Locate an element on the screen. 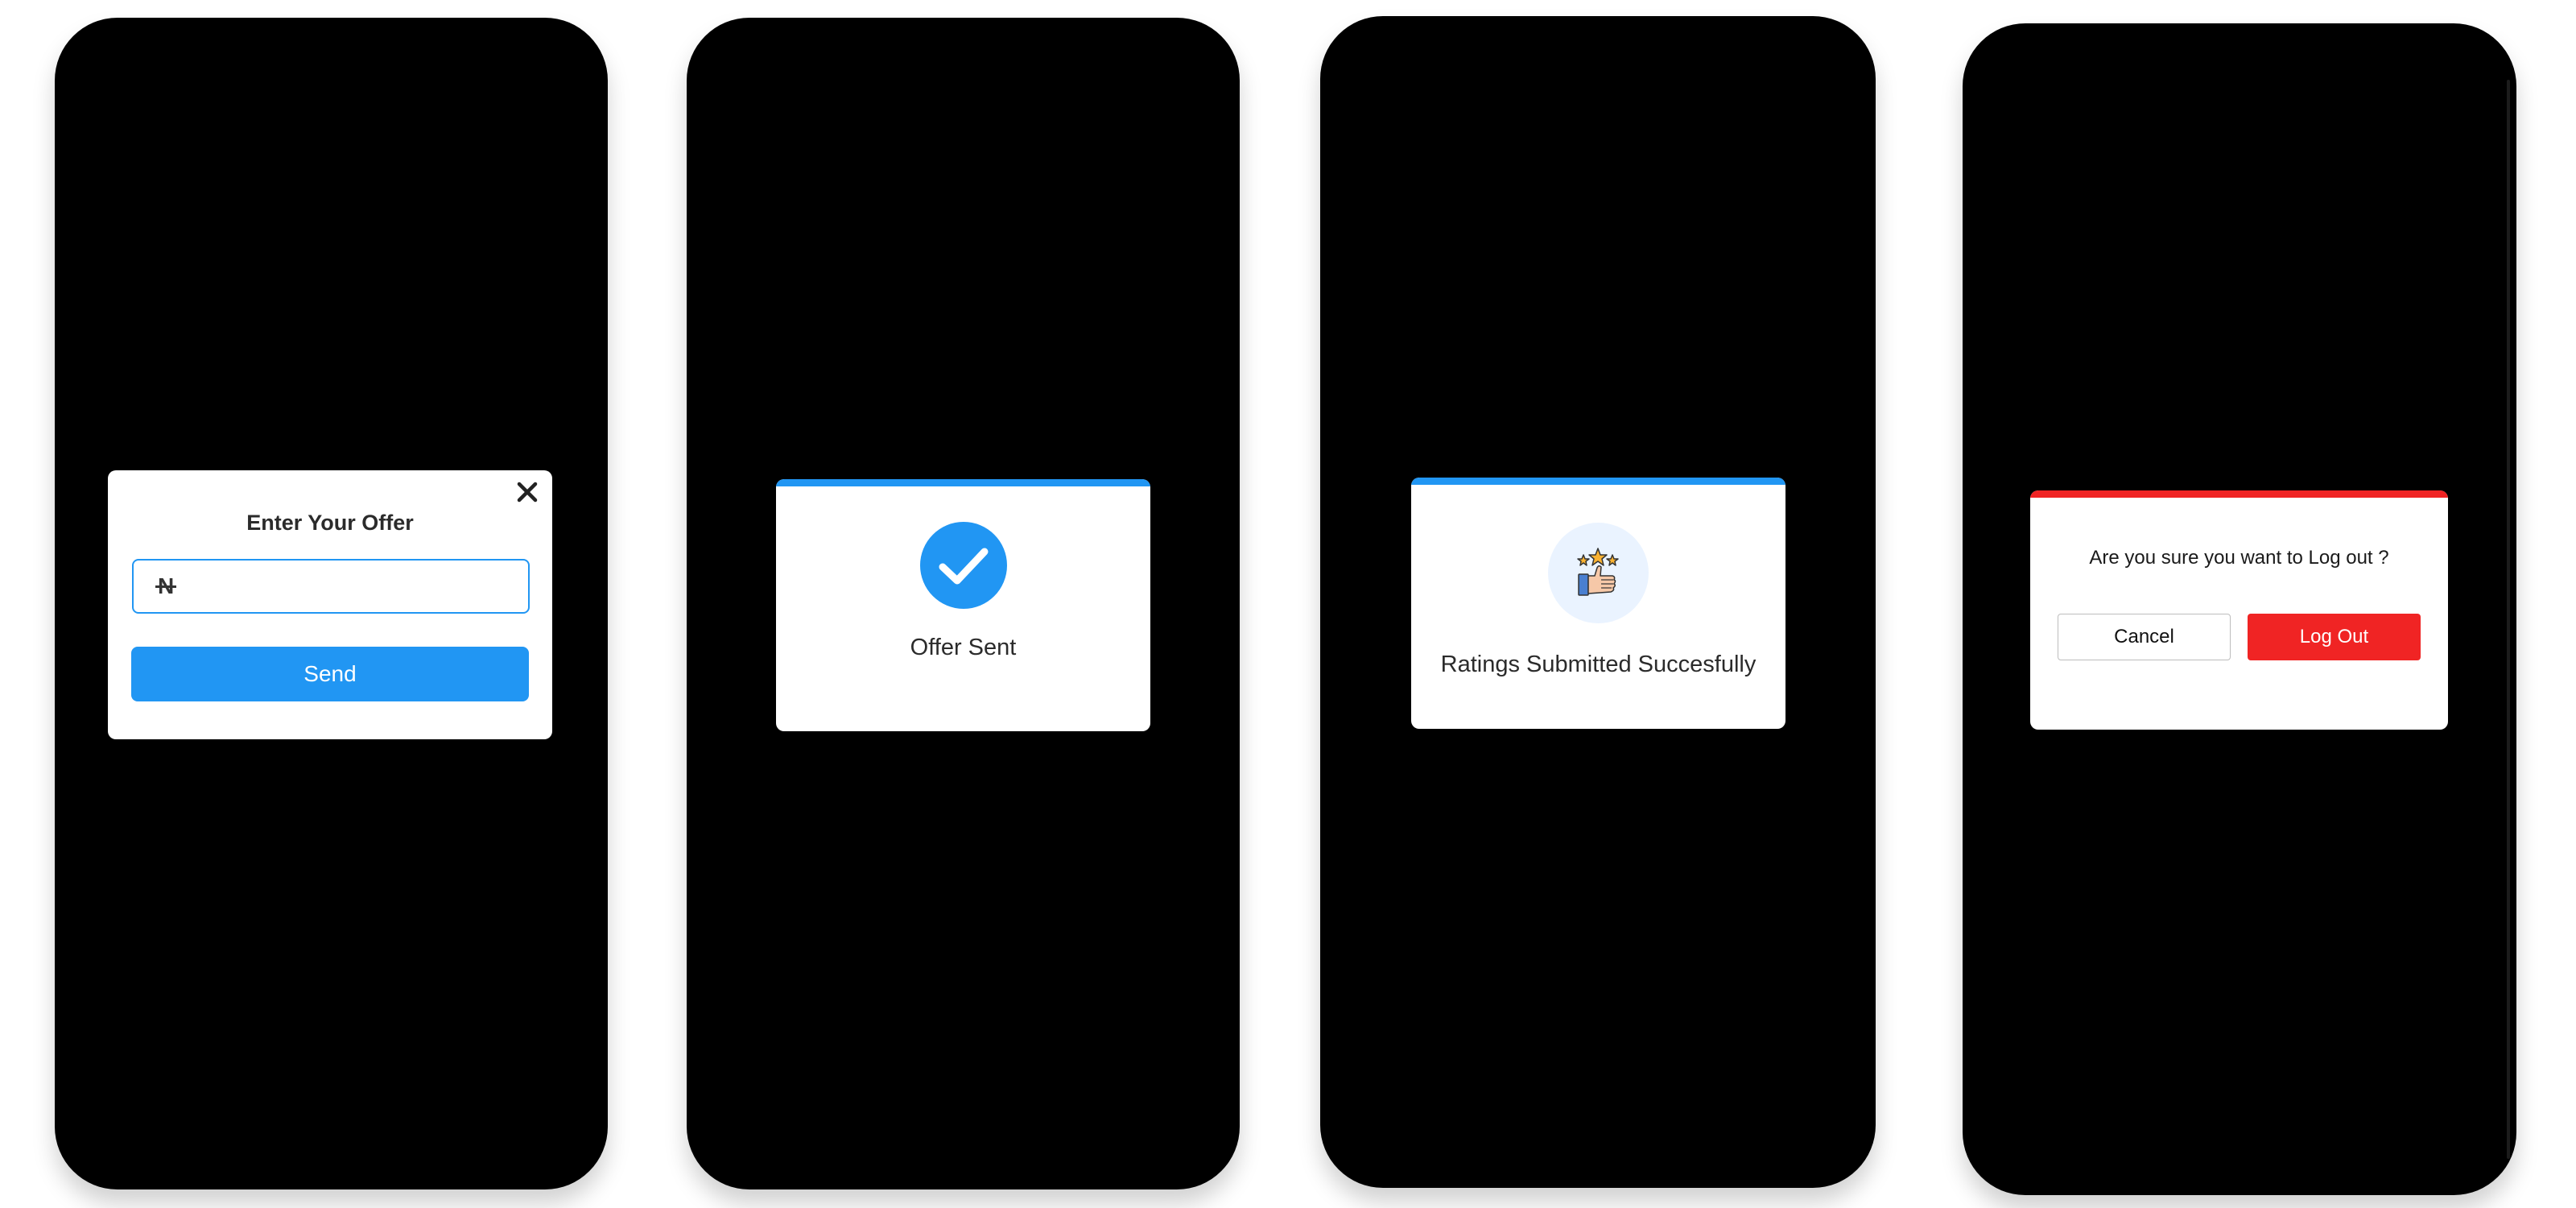  offer-sent-message: Offer Sent is located at coordinates (964, 647).